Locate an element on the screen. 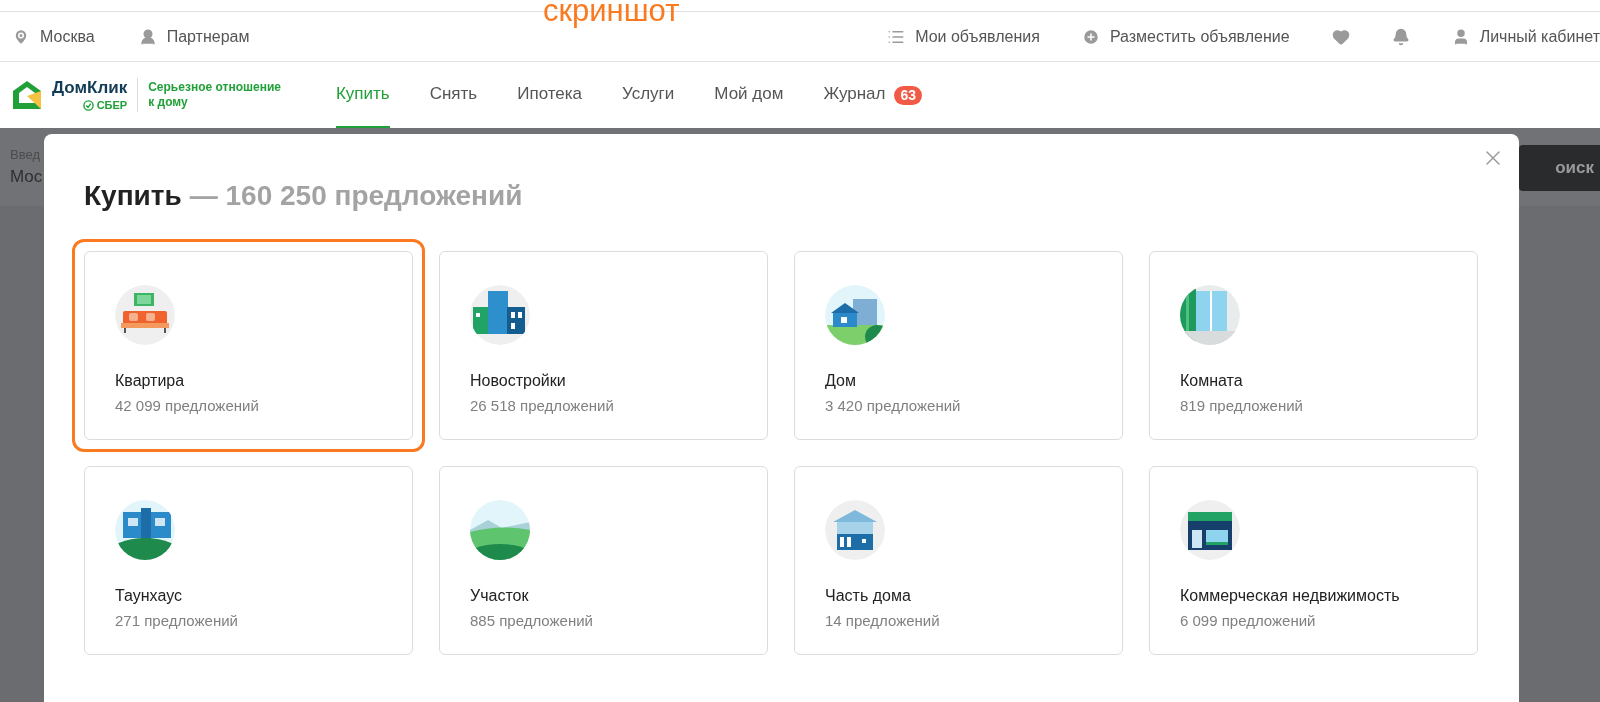 The image size is (1600, 702). person-icon is located at coordinates (147, 36).